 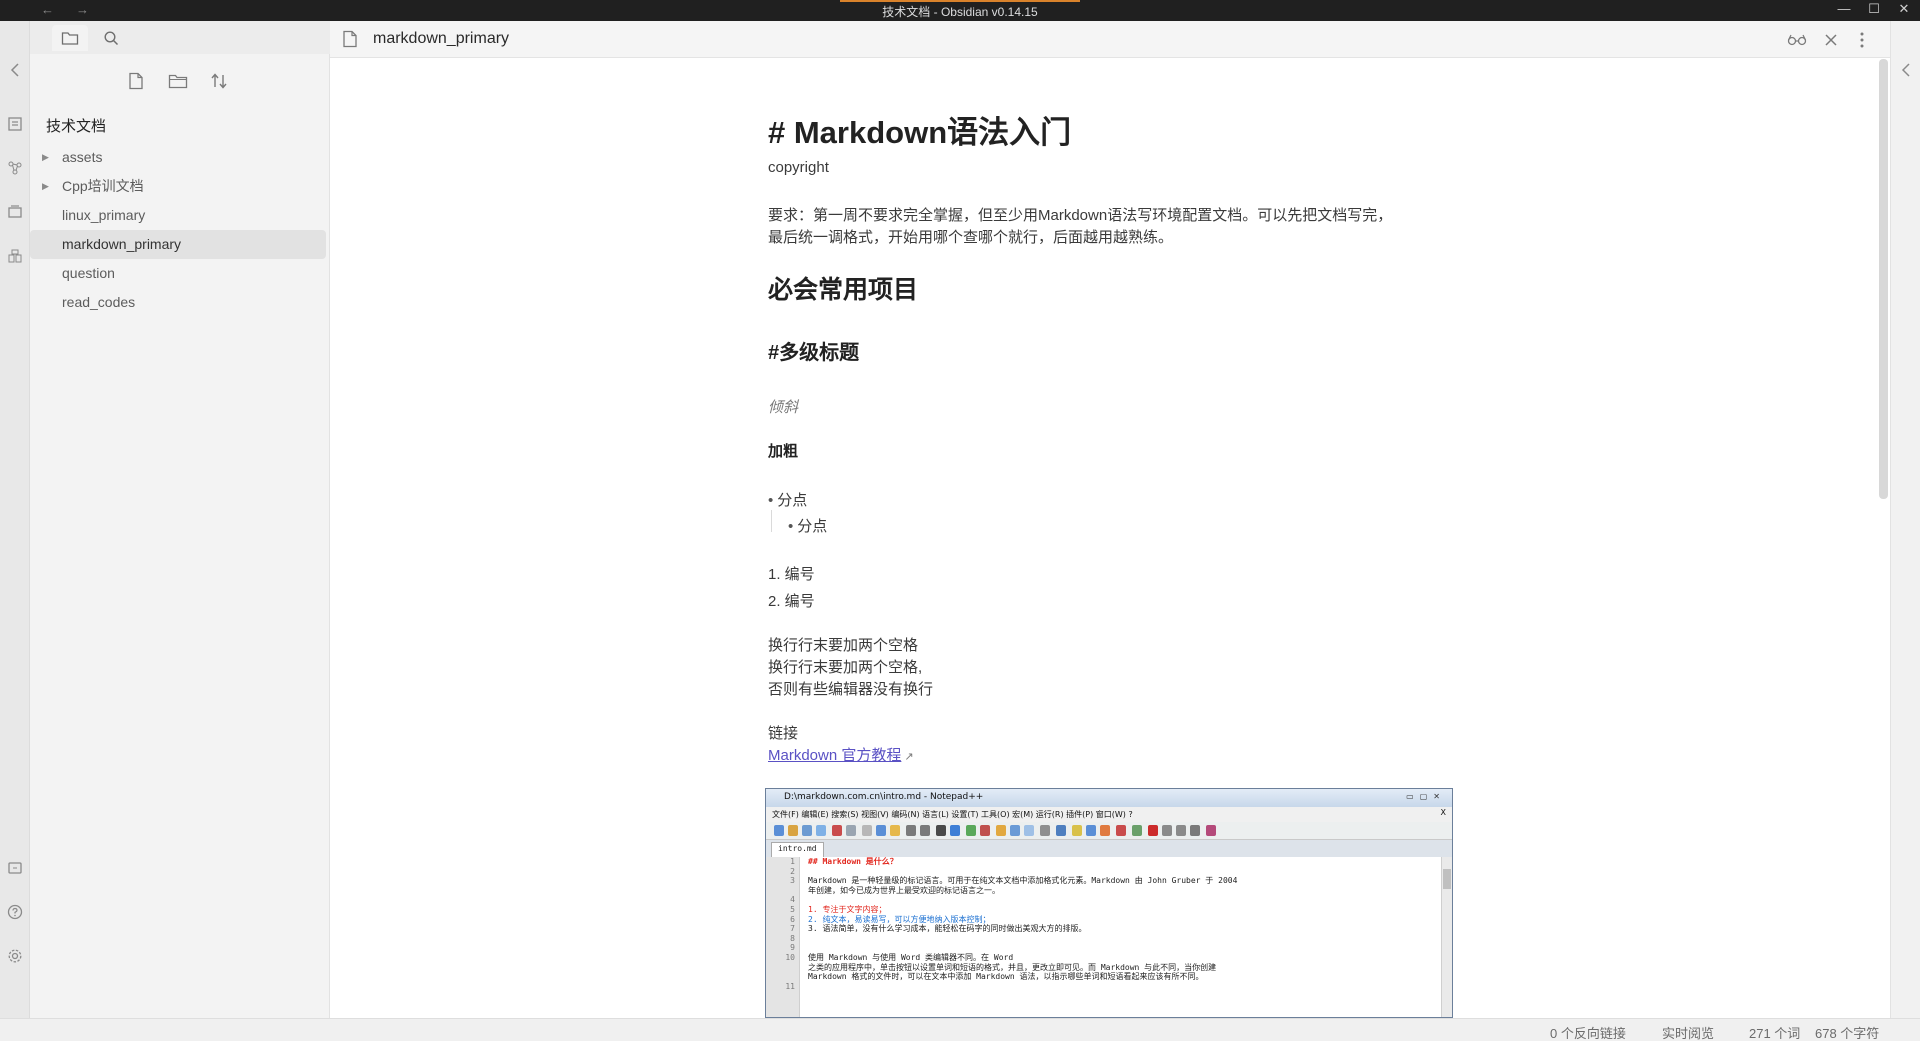 What do you see at coordinates (1109, 848) in the screenshot?
I see `embedded-tab-bar: intro.md` at bounding box center [1109, 848].